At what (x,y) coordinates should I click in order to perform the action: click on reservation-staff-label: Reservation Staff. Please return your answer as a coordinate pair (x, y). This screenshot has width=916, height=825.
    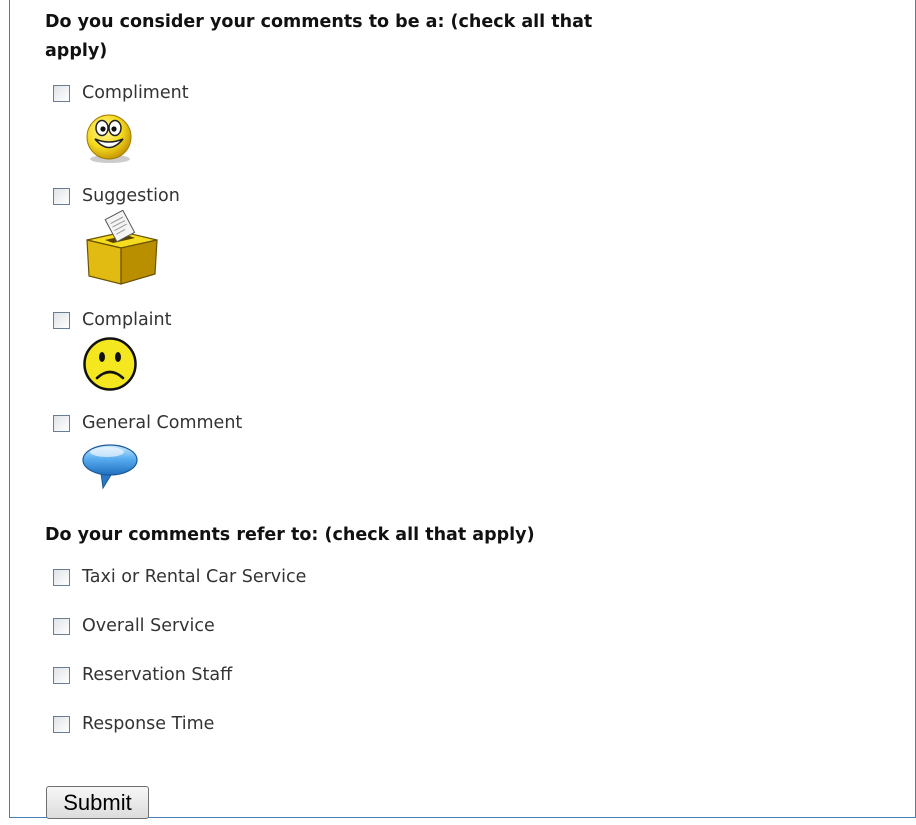
    Looking at the image, I should click on (157, 675).